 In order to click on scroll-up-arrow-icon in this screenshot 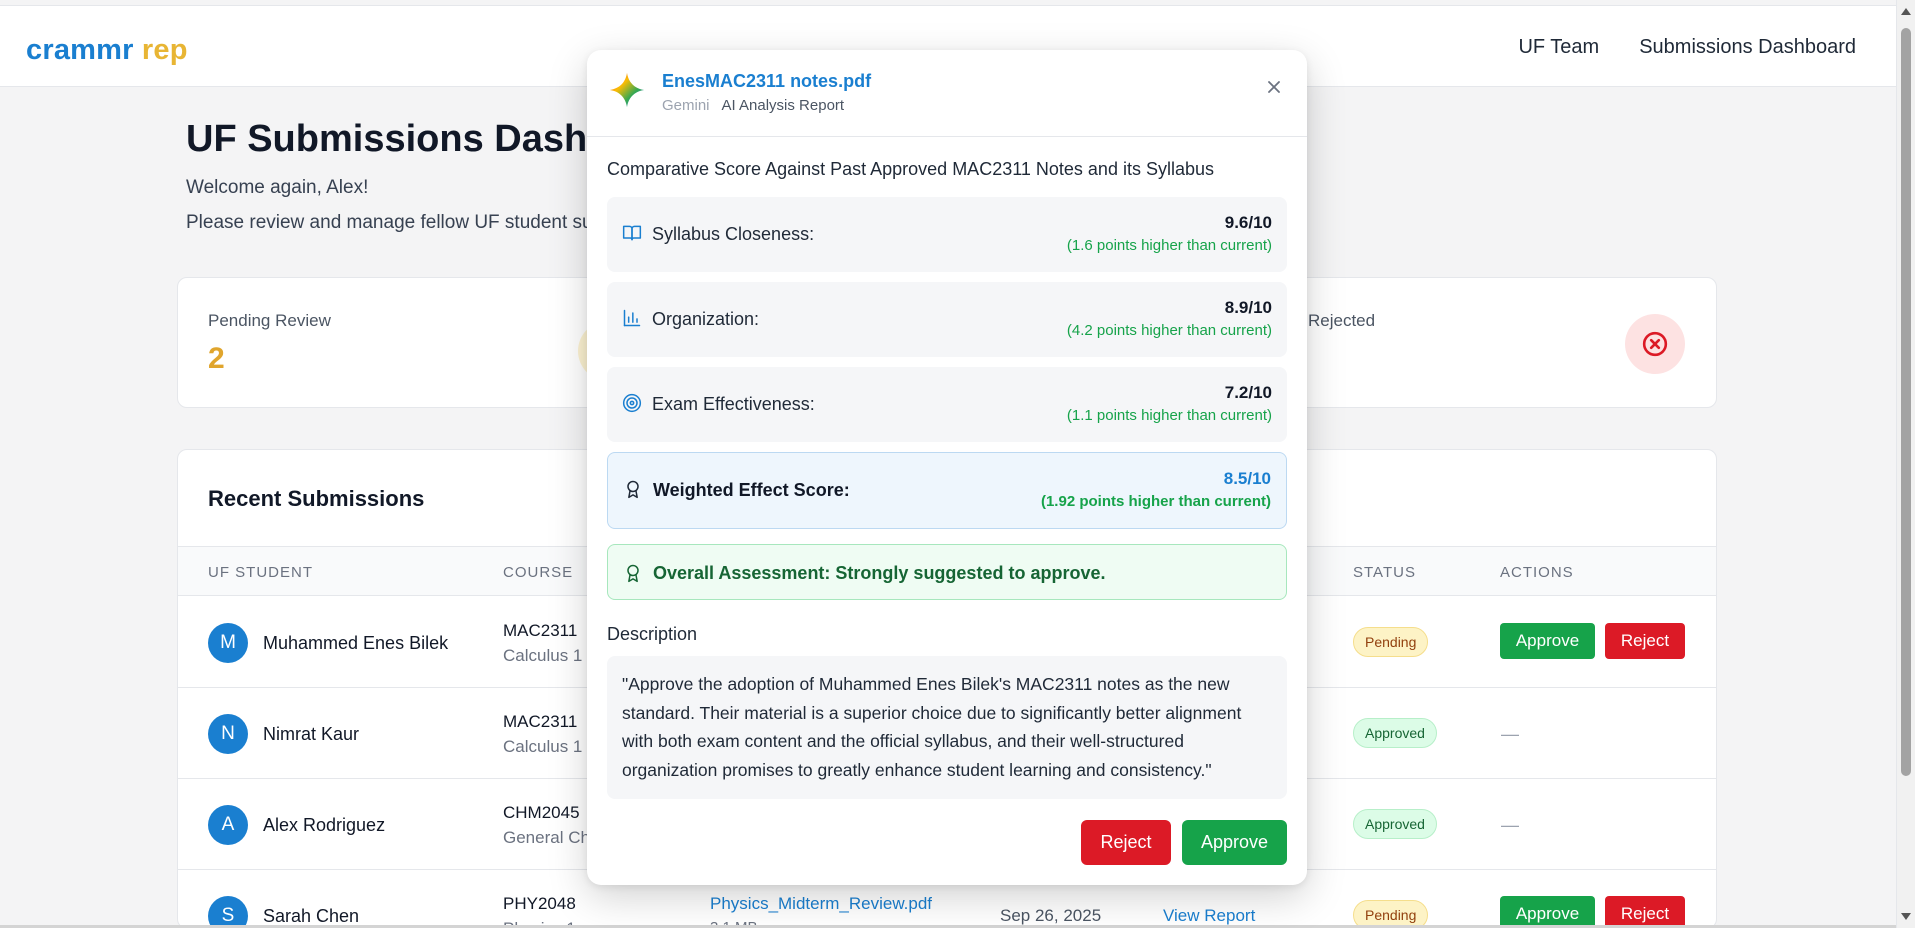, I will do `click(1906, 11)`.